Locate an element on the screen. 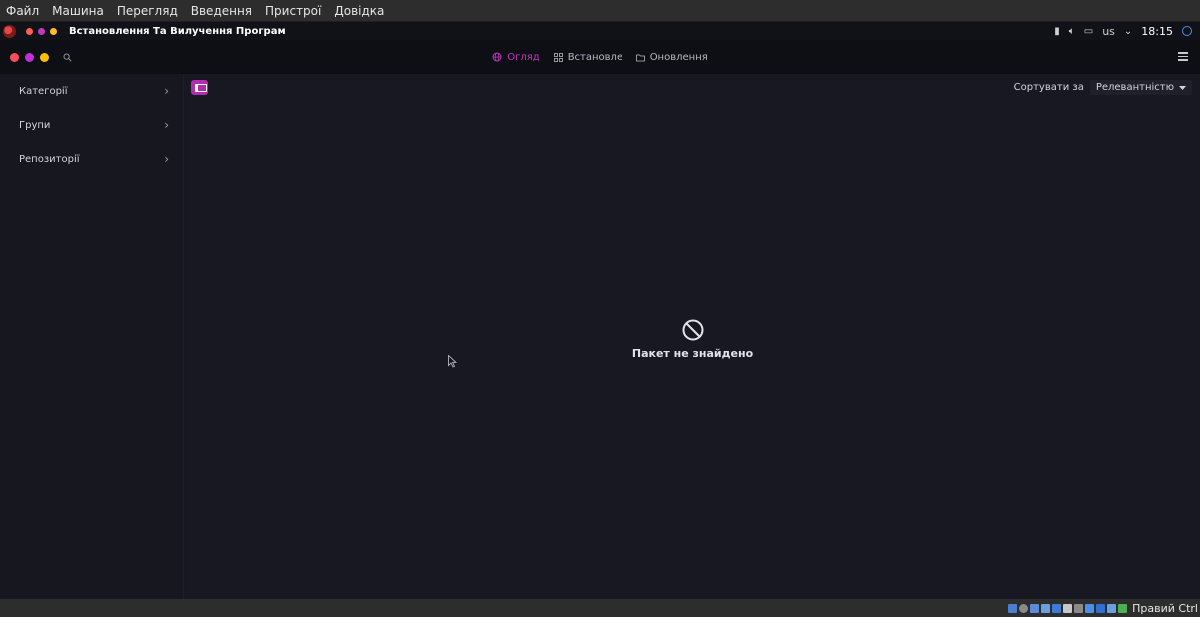 Image resolution: width=1200 pixels, height=617 pixels. sidebar-item-label: Репозиторії is located at coordinates (49, 159).